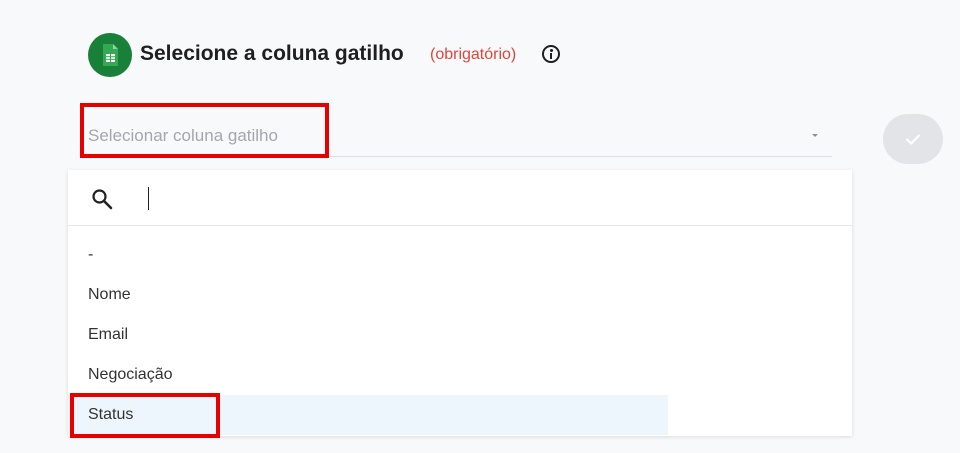 This screenshot has width=960, height=453. What do you see at coordinates (272, 53) in the screenshot?
I see `page-title: Selecione a coluna gatilho` at bounding box center [272, 53].